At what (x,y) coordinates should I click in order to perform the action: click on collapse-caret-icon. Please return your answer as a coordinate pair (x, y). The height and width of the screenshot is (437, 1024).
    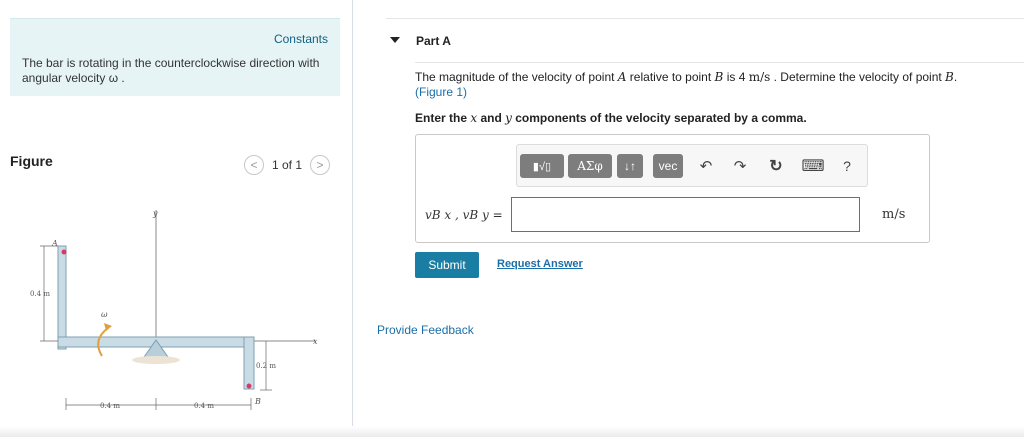
    Looking at the image, I should click on (395, 40).